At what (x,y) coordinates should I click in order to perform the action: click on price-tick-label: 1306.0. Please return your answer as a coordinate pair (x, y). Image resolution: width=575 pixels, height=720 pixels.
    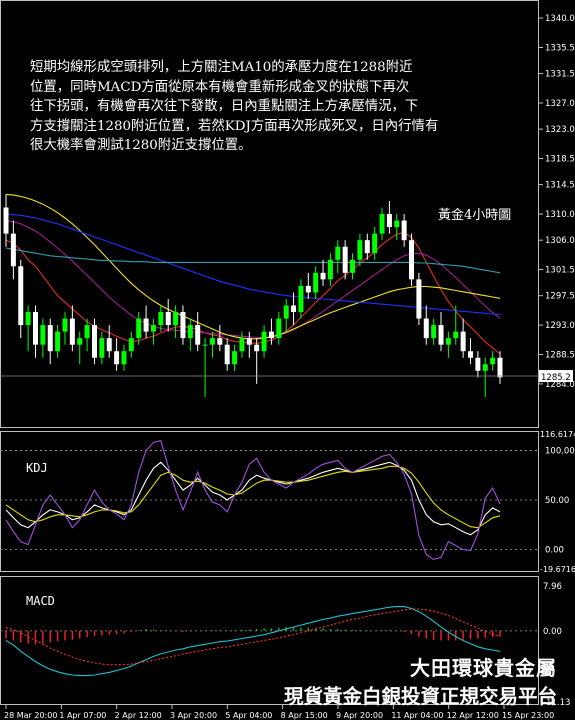
    Looking at the image, I should click on (560, 241).